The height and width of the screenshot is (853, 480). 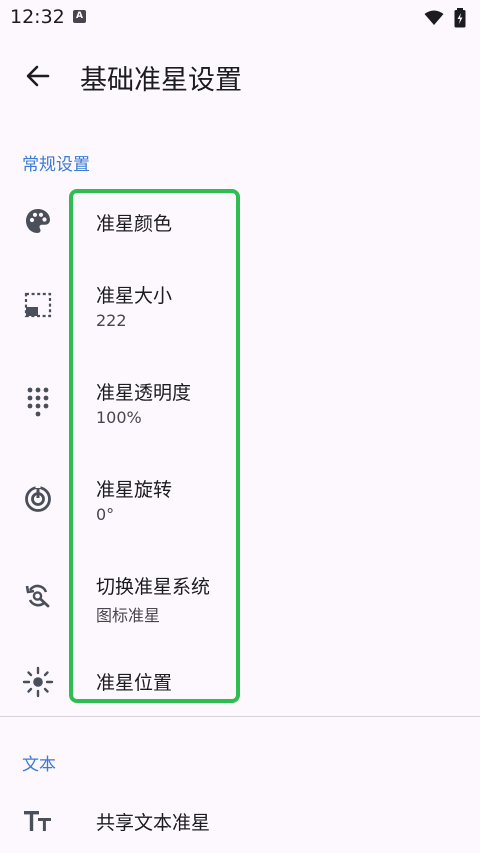 What do you see at coordinates (38, 305) in the screenshot?
I see `aspect-ratio-icon` at bounding box center [38, 305].